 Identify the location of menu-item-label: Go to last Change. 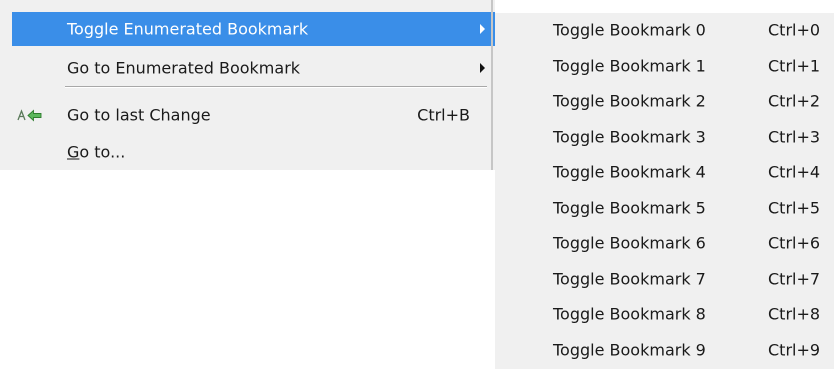
(139, 115).